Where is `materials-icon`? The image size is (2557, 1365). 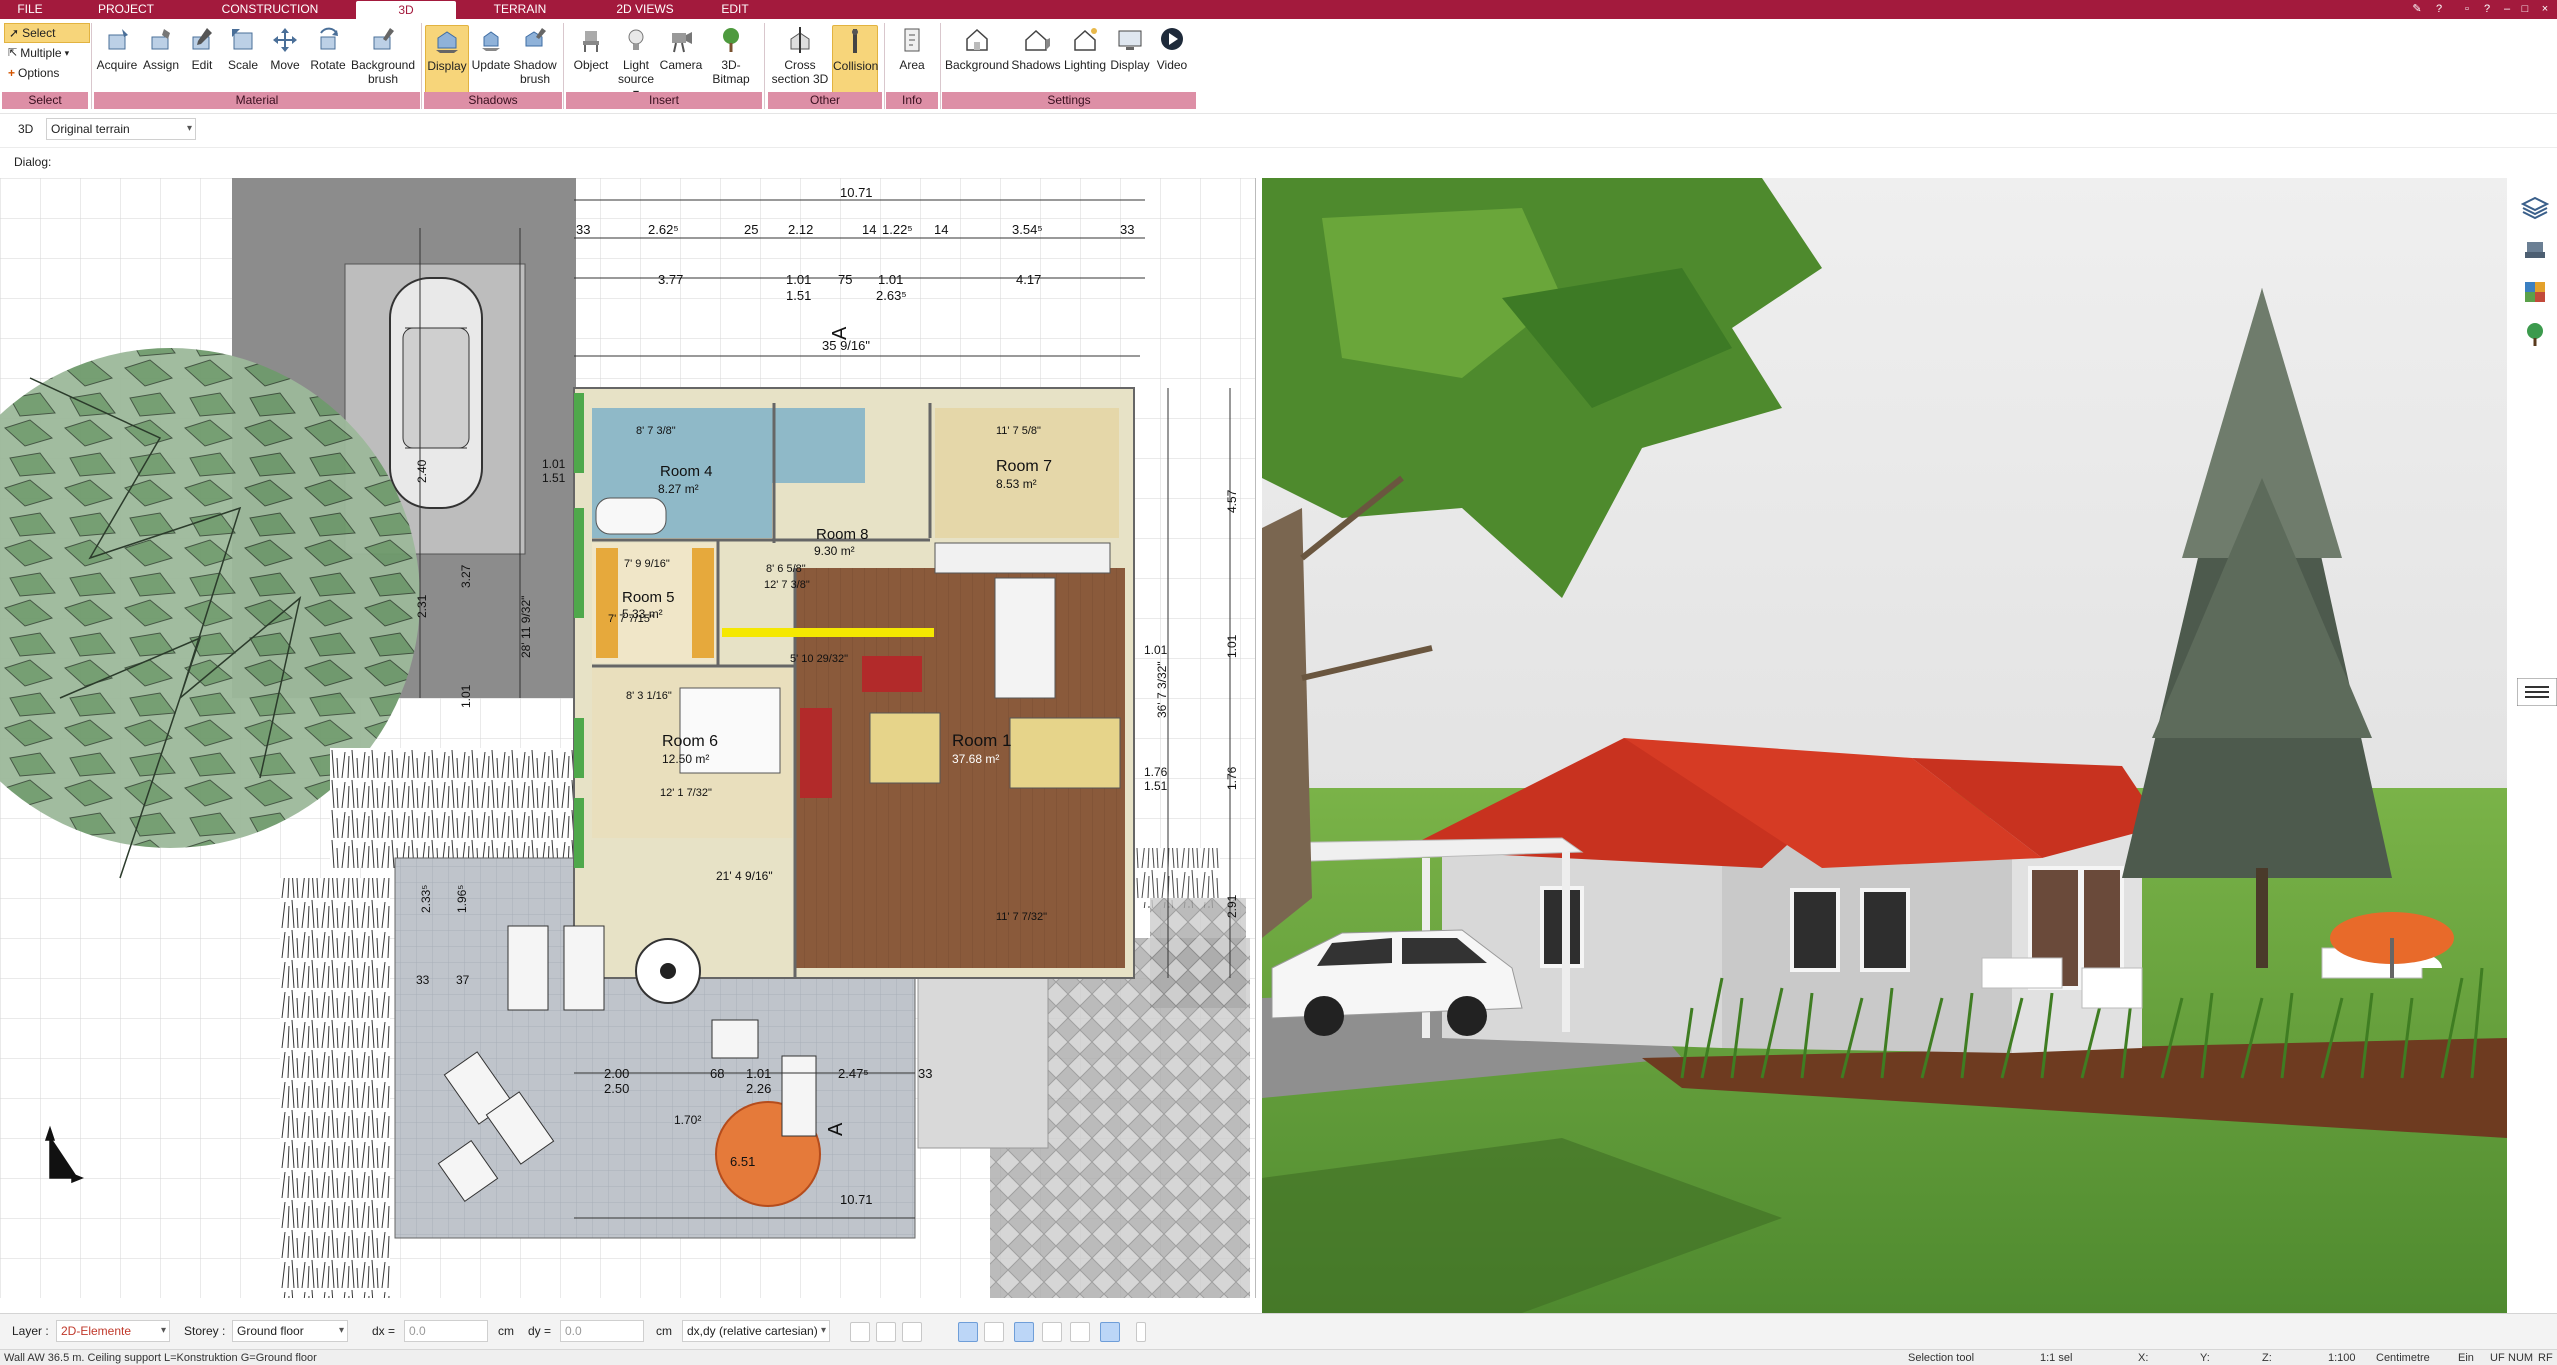
materials-icon is located at coordinates (2535, 292).